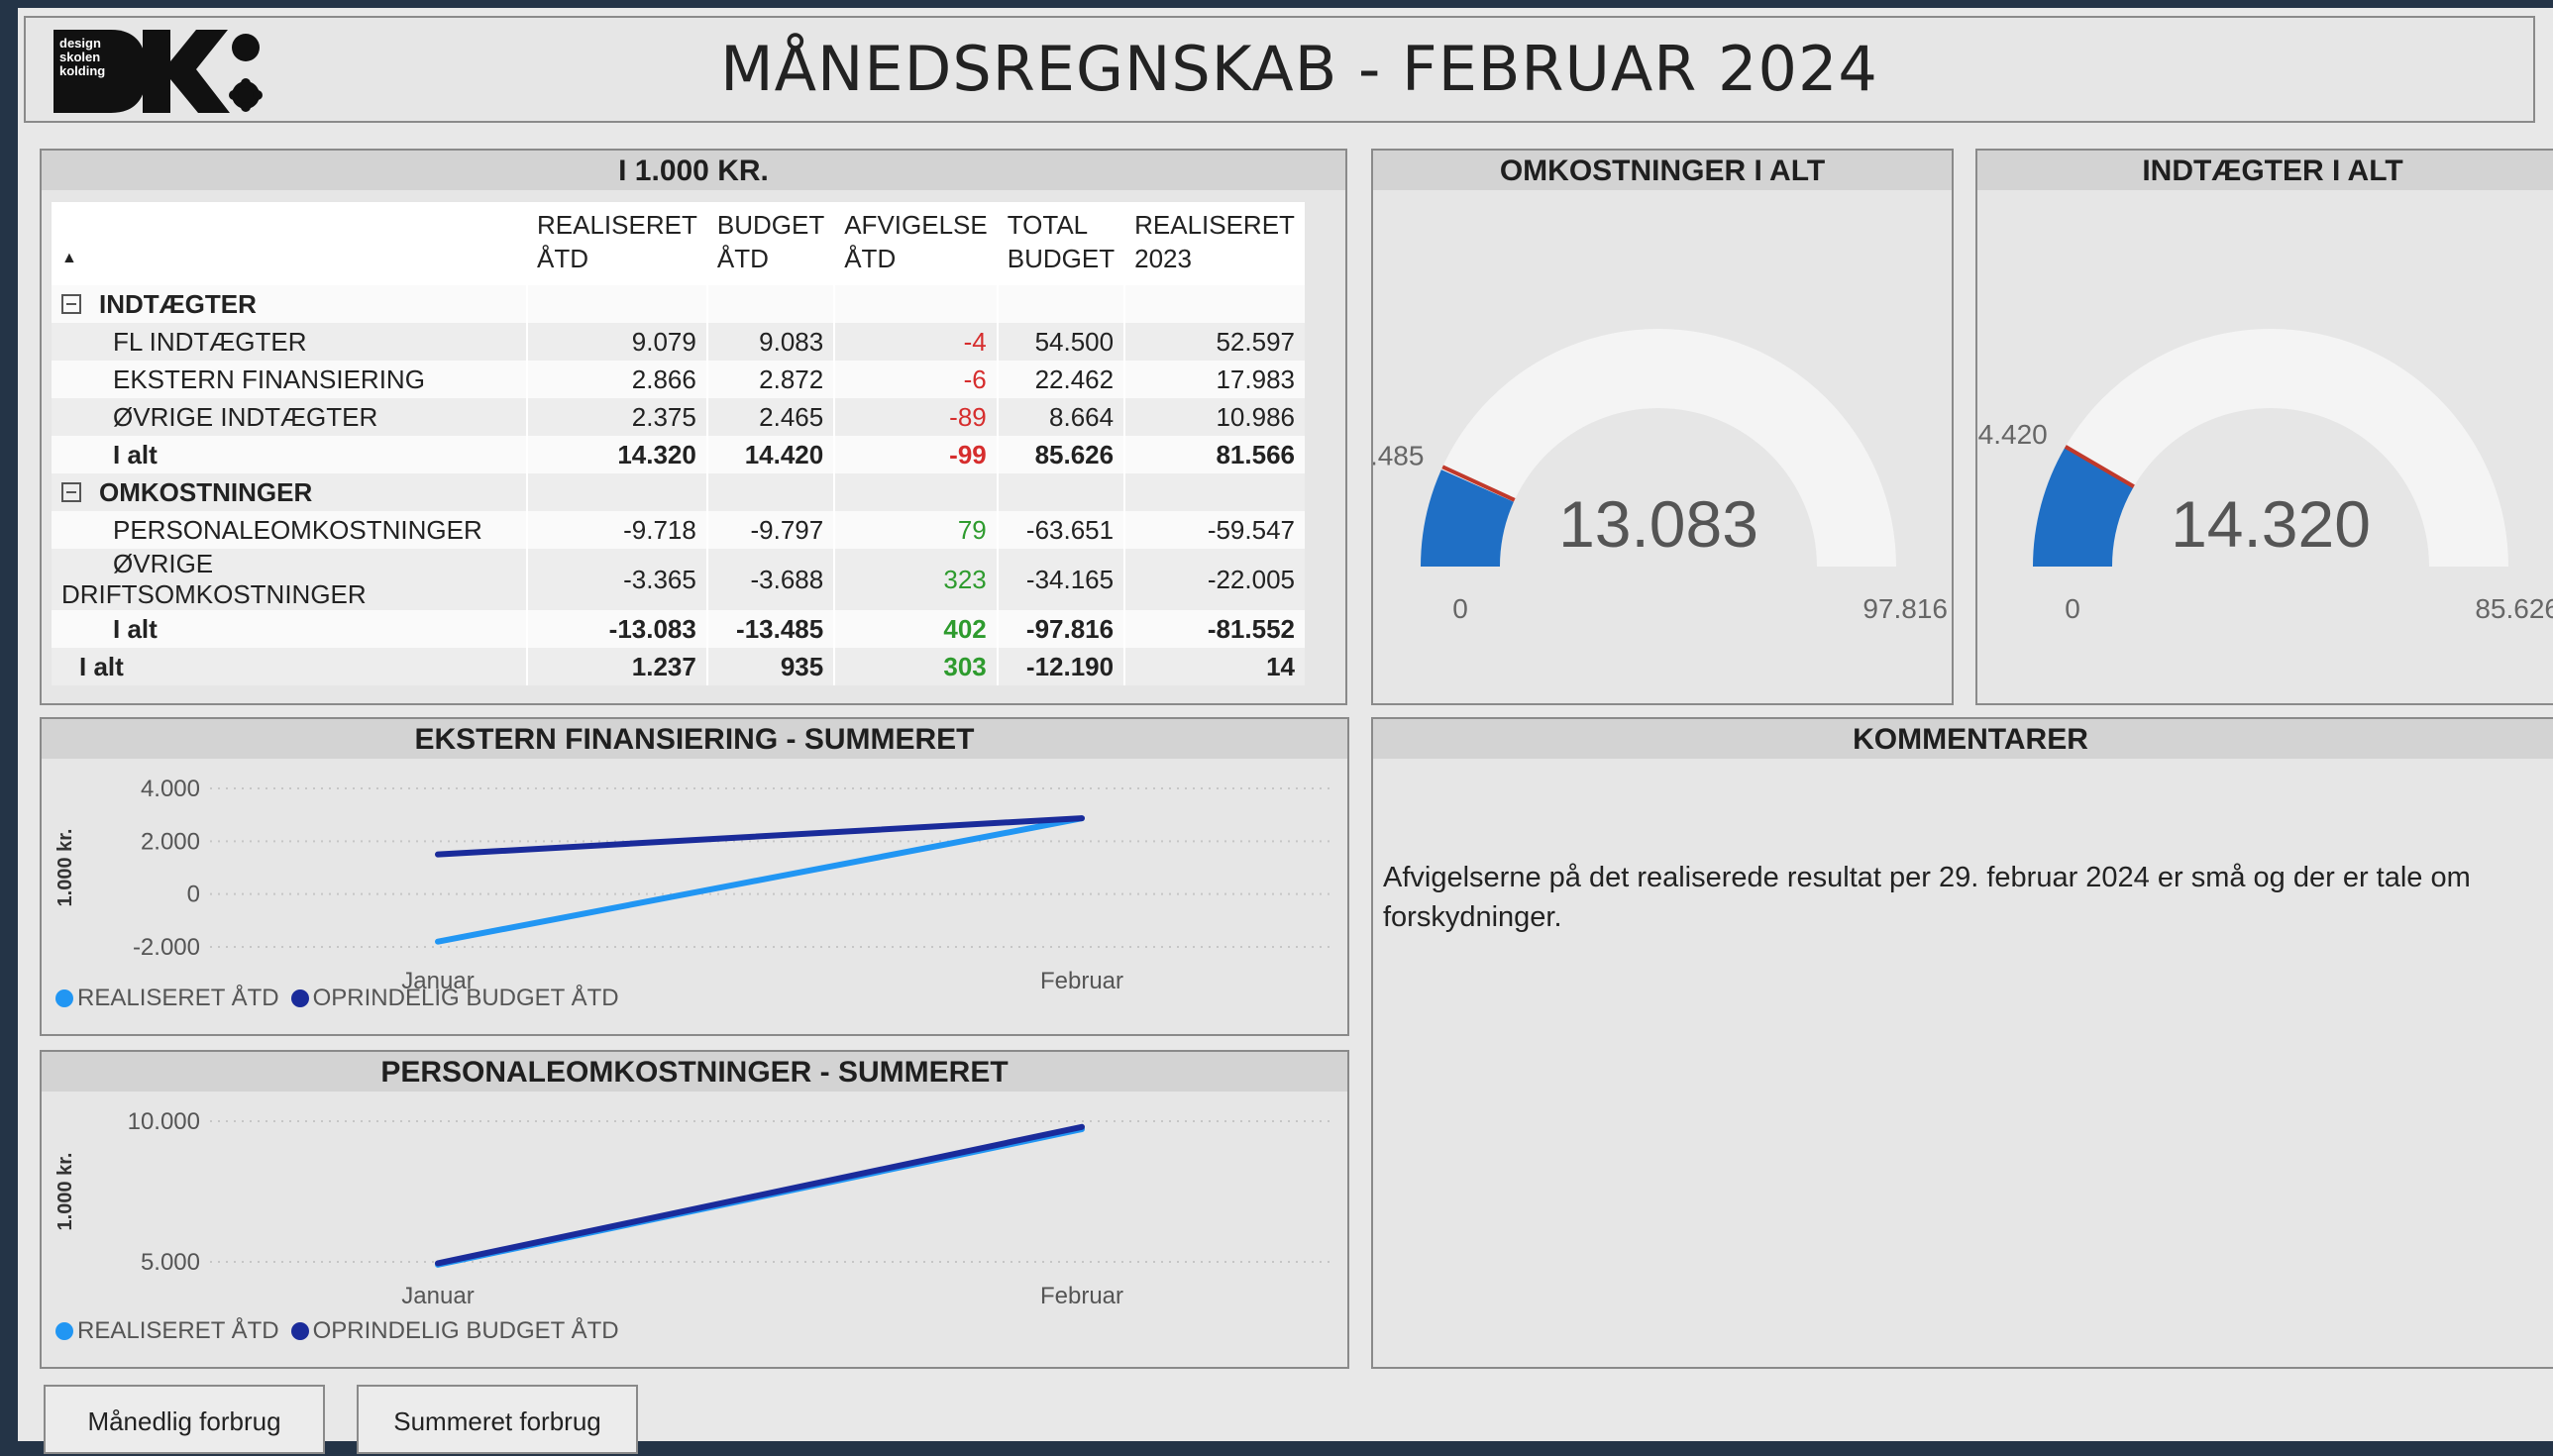  What do you see at coordinates (498, 1419) in the screenshot?
I see `cumulative-usage-button: Summeret forbrug` at bounding box center [498, 1419].